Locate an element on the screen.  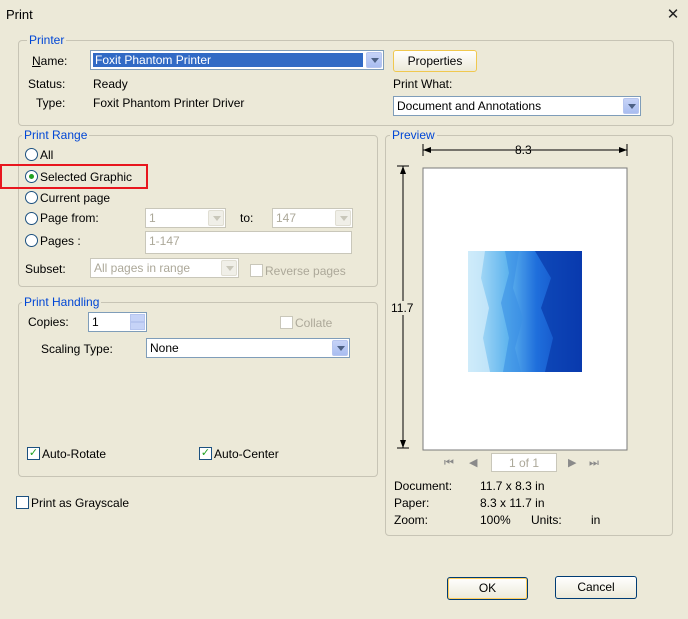
collate-checkbox is located at coordinates (286, 322).